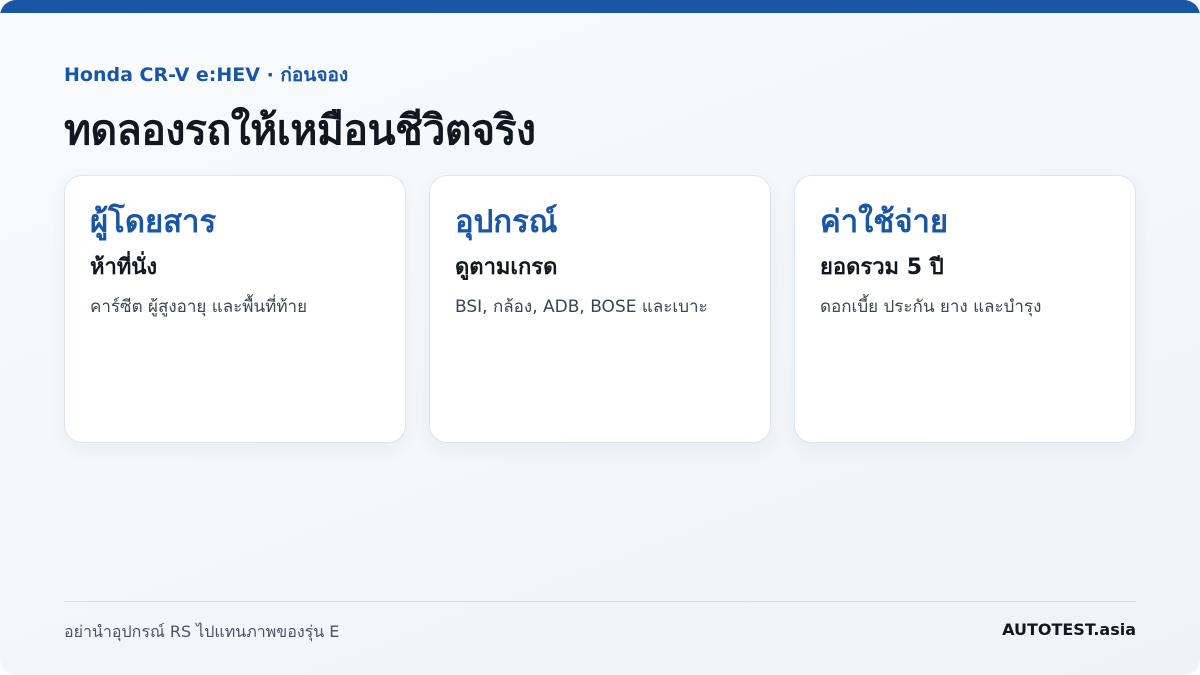  Describe the element at coordinates (1069, 629) in the screenshot. I see `brand-logo-text: AUTOTEST.asia` at that location.